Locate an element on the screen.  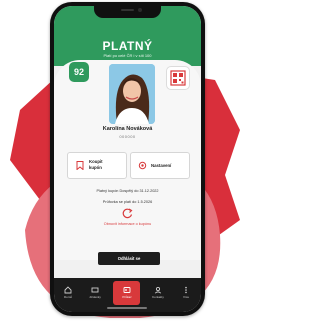
tab-tickets: Jízdenky is located at coordinates (95, 293).